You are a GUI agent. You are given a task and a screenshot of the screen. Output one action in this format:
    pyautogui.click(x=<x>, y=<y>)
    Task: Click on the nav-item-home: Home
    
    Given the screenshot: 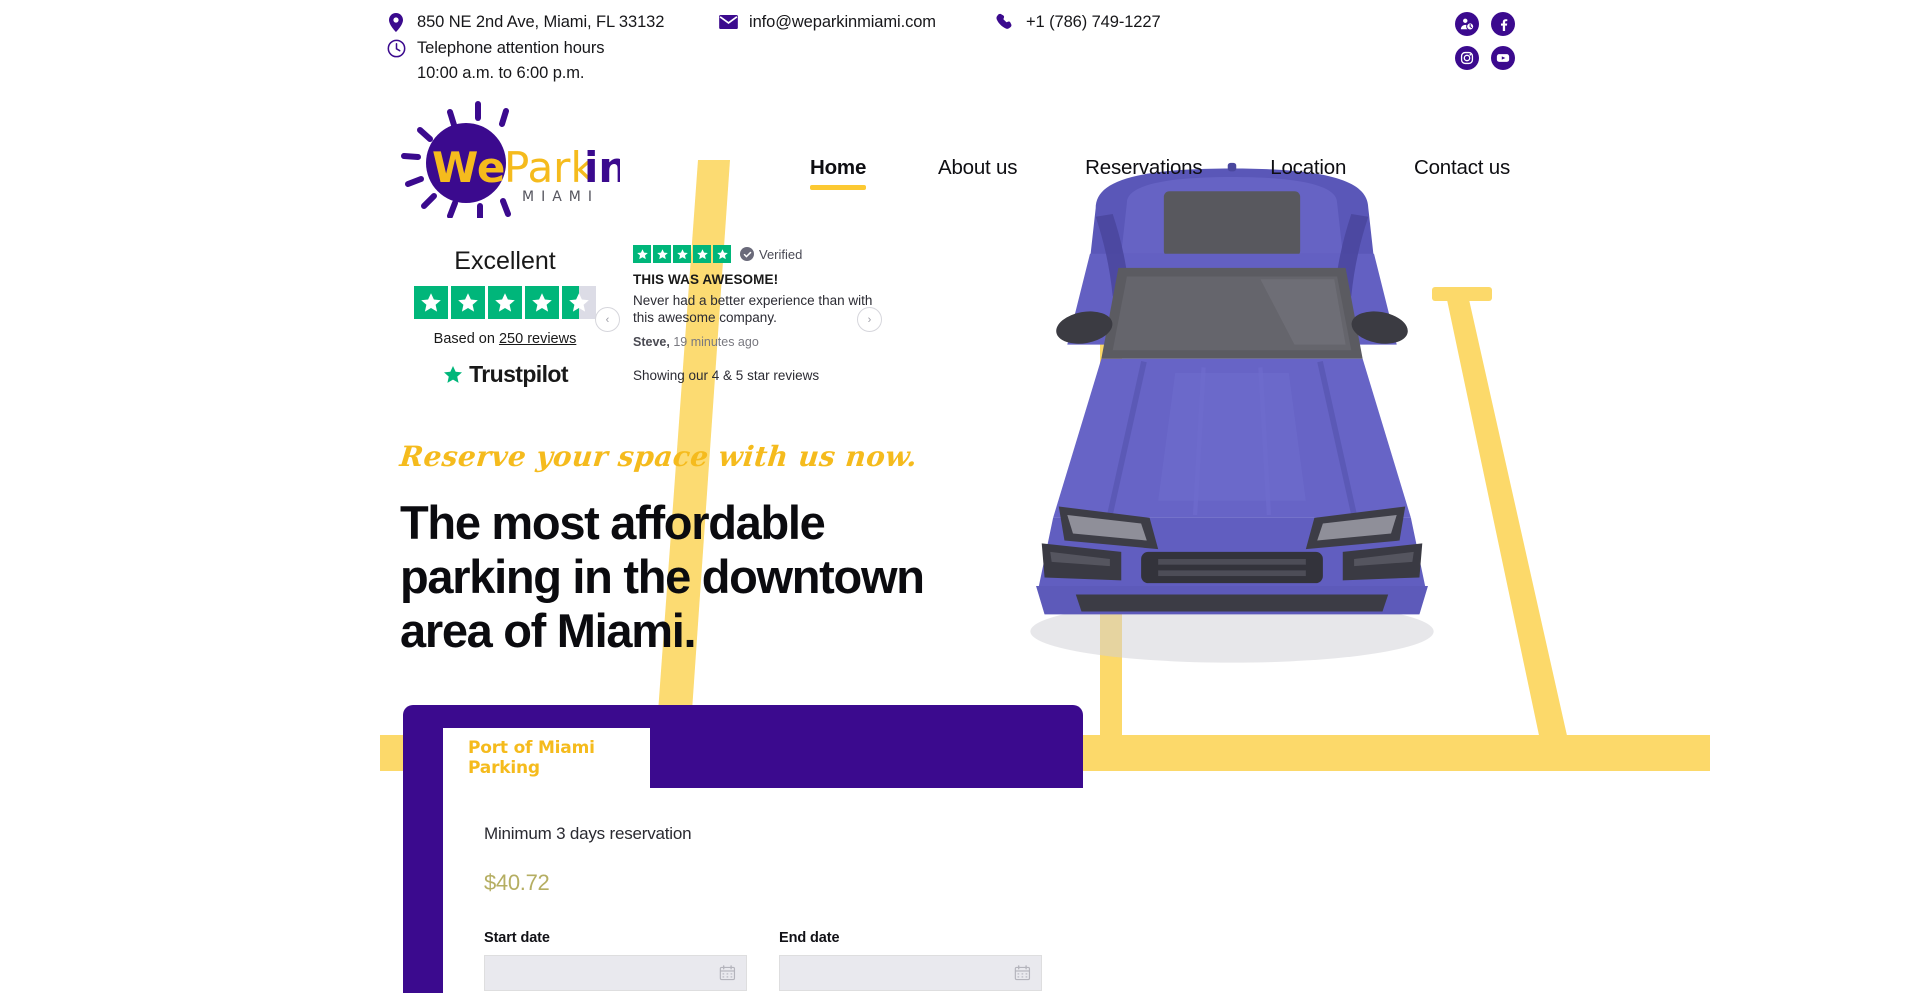 What is the action you would take?
    pyautogui.click(x=838, y=172)
    